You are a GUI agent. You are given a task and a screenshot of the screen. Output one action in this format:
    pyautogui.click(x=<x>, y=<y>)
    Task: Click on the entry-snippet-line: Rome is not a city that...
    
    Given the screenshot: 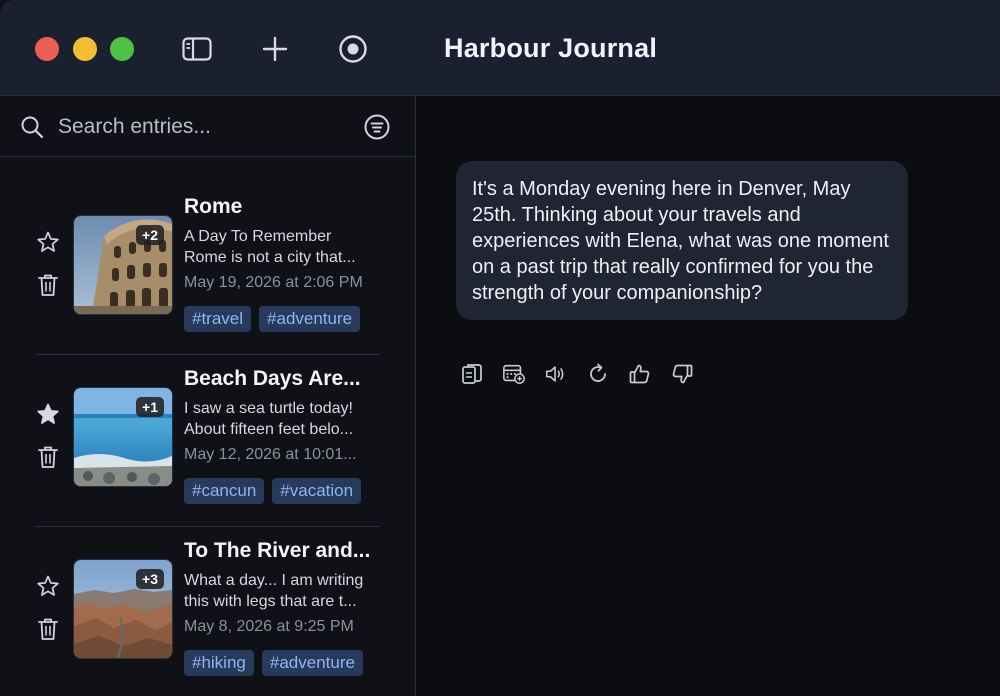 What is the action you would take?
    pyautogui.click(x=270, y=257)
    